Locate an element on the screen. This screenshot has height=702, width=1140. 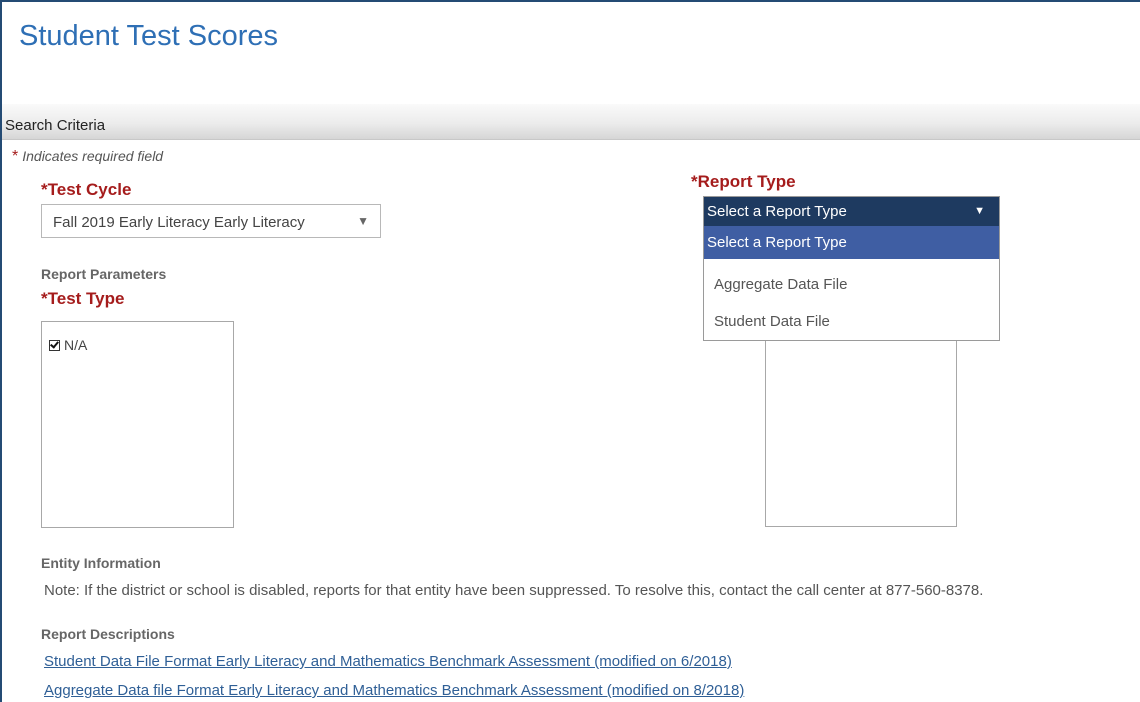
required-star: * is located at coordinates (15, 156).